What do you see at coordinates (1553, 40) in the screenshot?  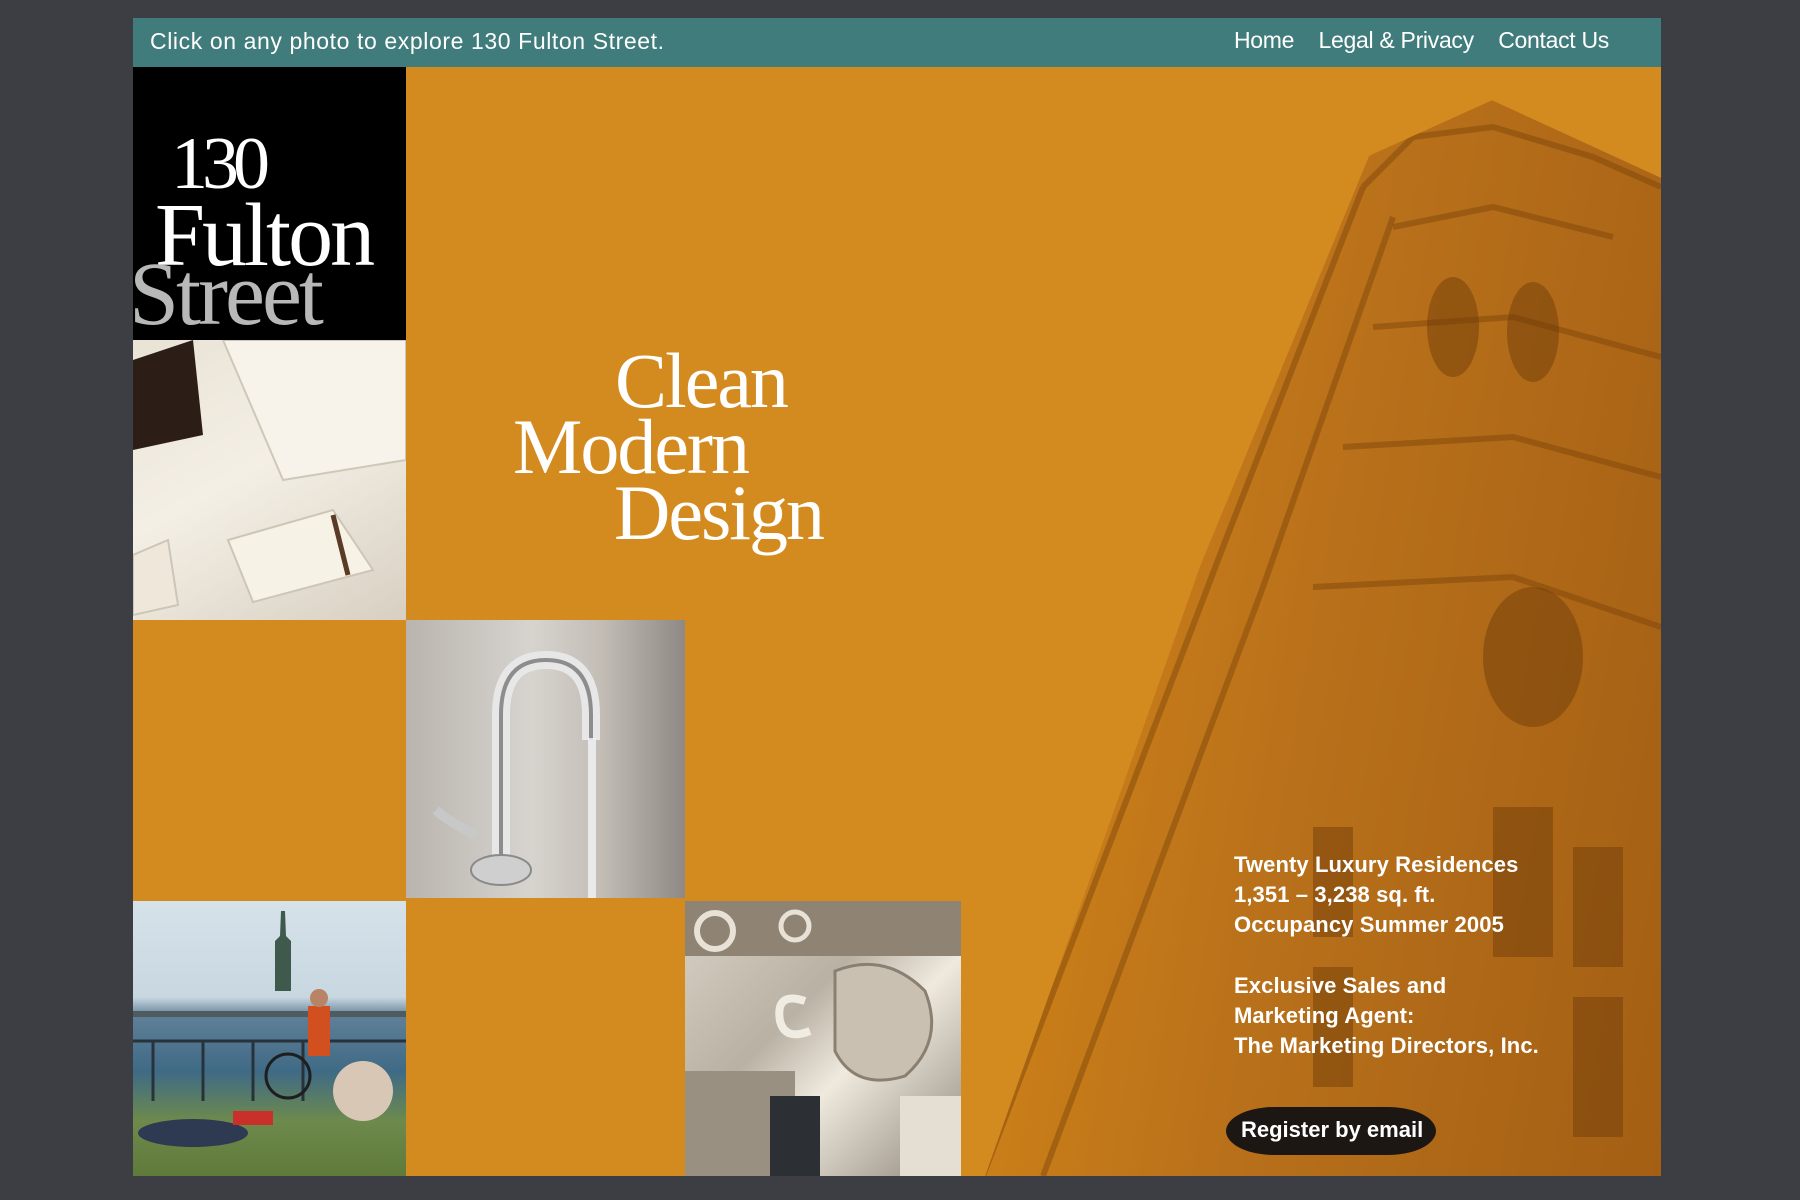 I see `nav-contact-us-link: Contact Us` at bounding box center [1553, 40].